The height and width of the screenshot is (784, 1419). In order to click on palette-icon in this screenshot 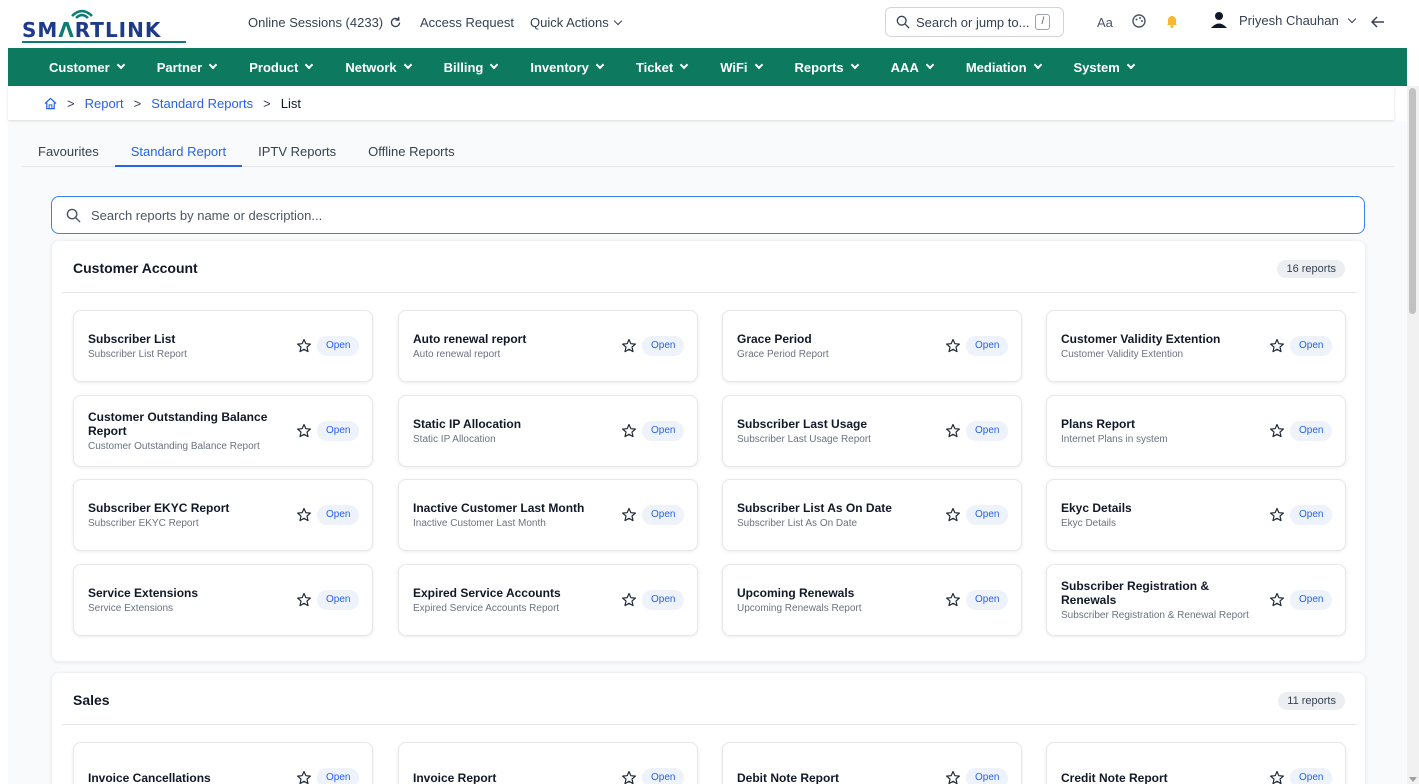, I will do `click(1139, 21)`.